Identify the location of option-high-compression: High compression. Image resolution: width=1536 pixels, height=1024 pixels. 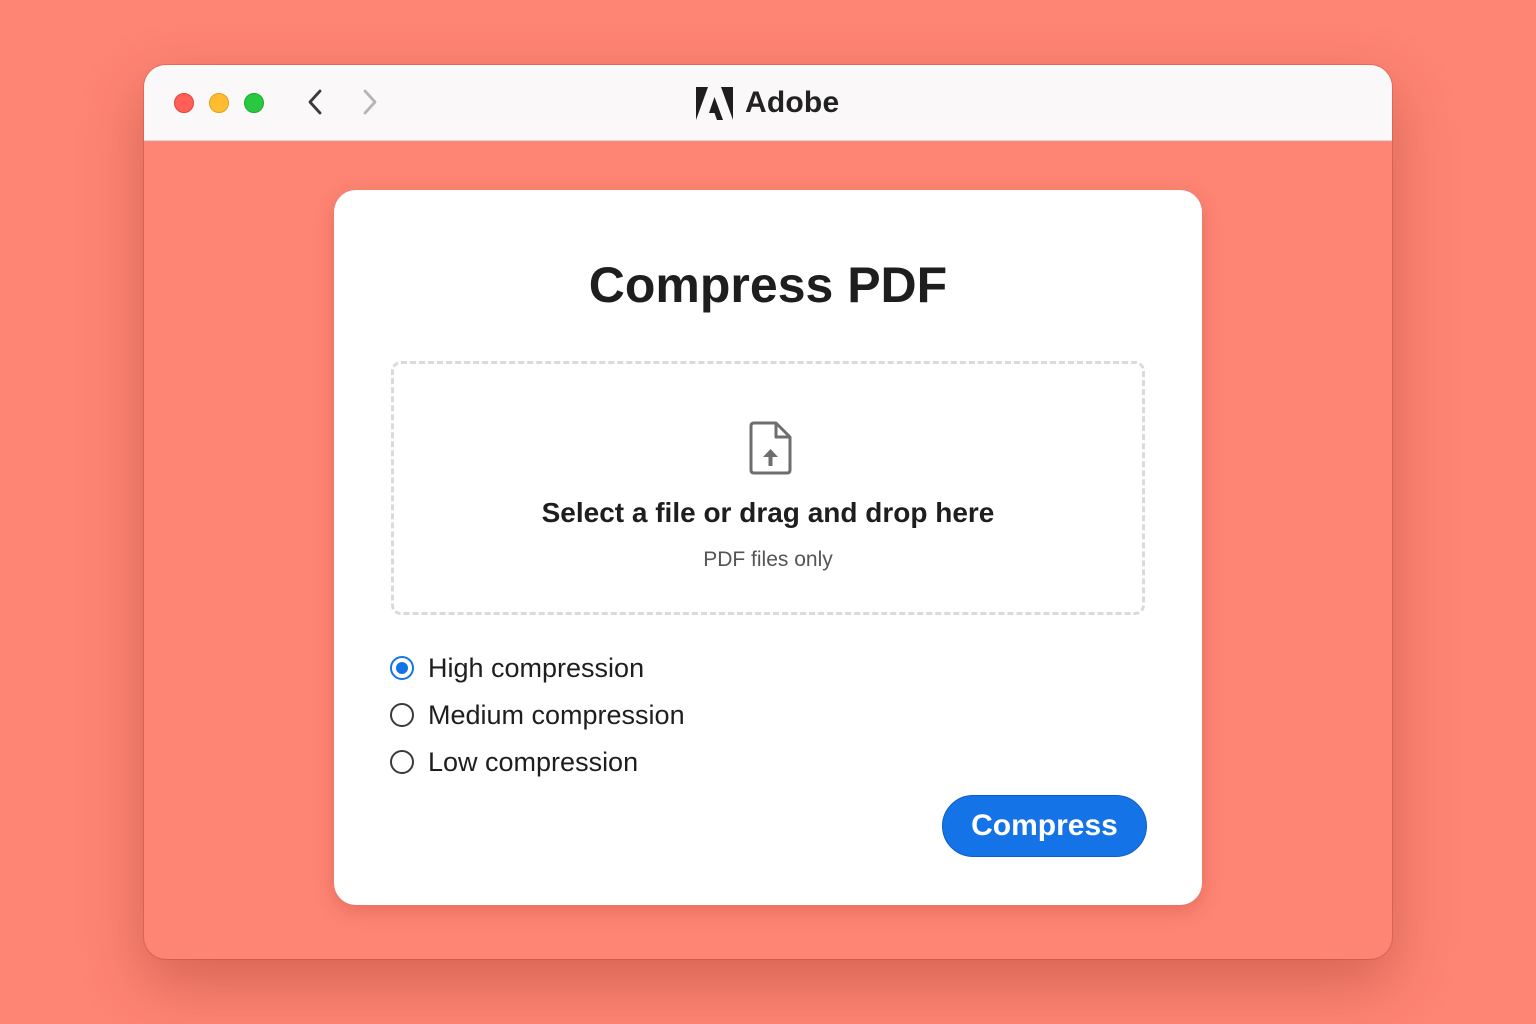
(517, 668).